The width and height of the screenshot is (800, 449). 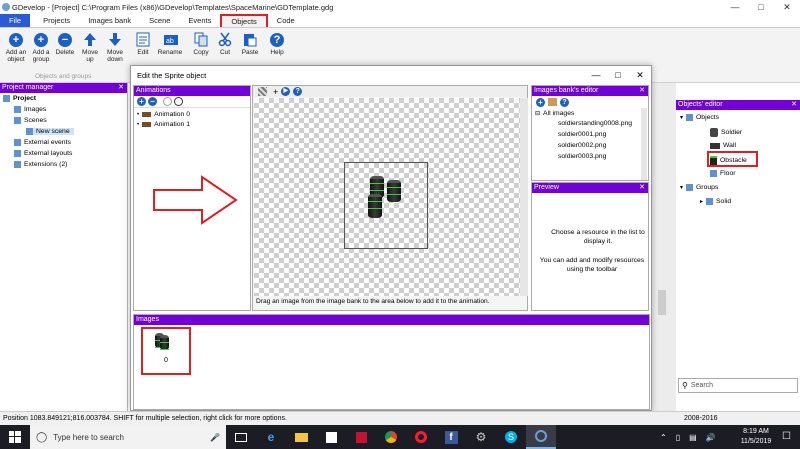 What do you see at coordinates (30, 120) in the screenshot?
I see `tree-scenes: Scenes` at bounding box center [30, 120].